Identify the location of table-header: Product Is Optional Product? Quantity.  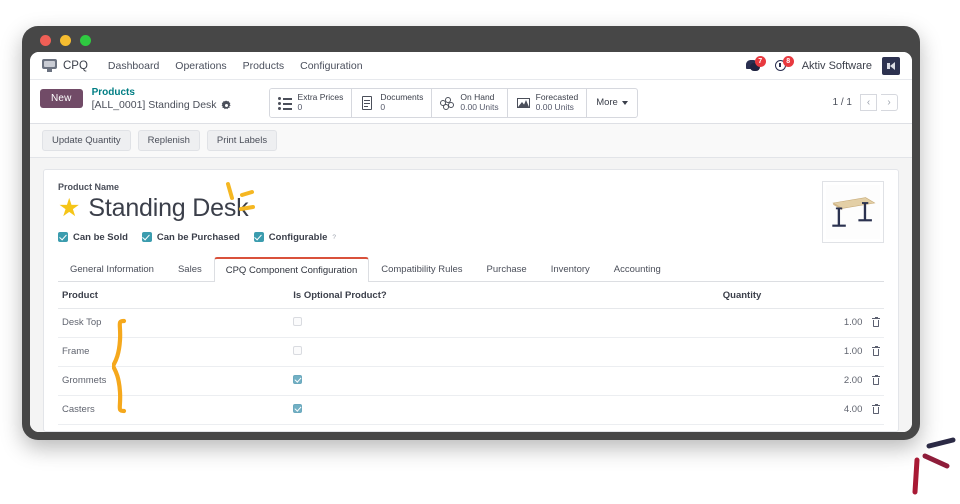
(471, 295).